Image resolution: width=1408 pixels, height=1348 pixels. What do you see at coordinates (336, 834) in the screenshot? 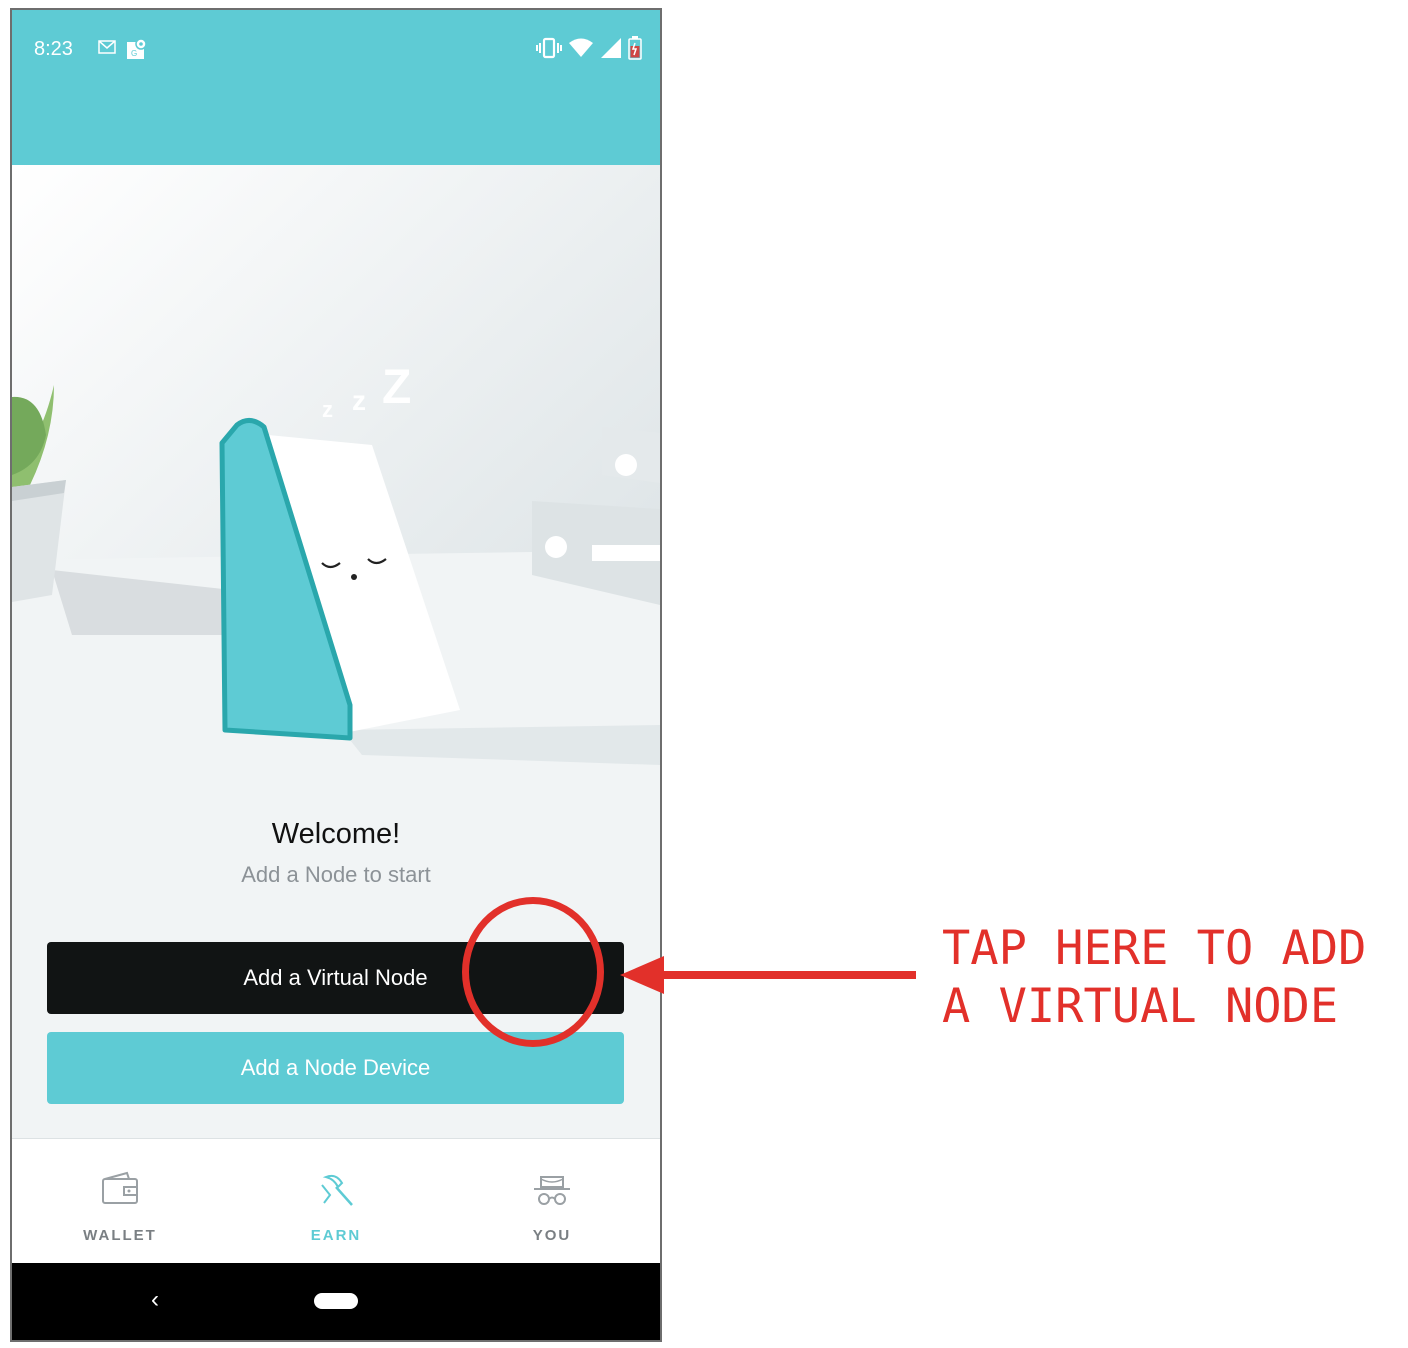
I see `welcome-heading: Welcome!` at bounding box center [336, 834].